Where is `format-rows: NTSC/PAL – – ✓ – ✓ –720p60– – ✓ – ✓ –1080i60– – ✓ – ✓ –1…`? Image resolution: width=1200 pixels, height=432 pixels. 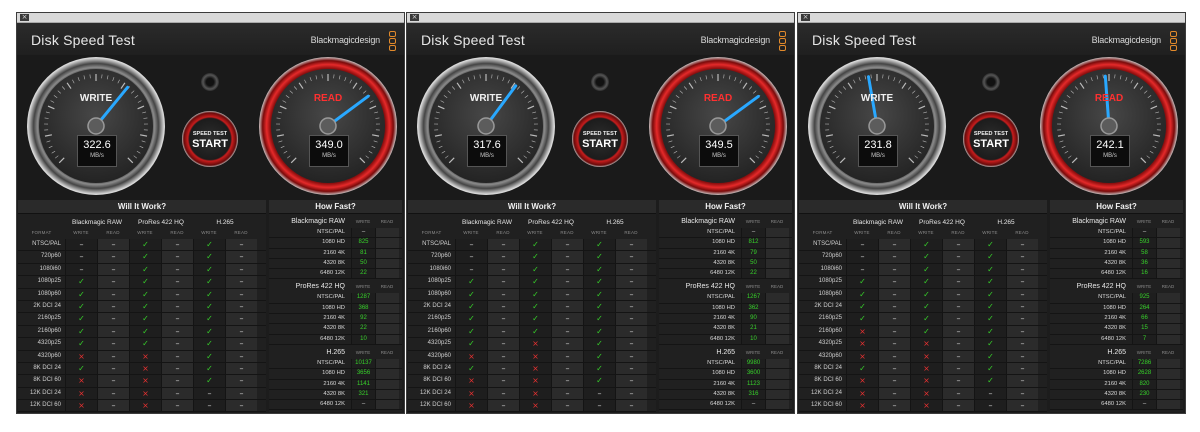 format-rows: NTSC/PAL – – ✓ – ✓ –720p60– – ✓ – ✓ –1080i60– – ✓ – ✓ –1… is located at coordinates (923, 326).